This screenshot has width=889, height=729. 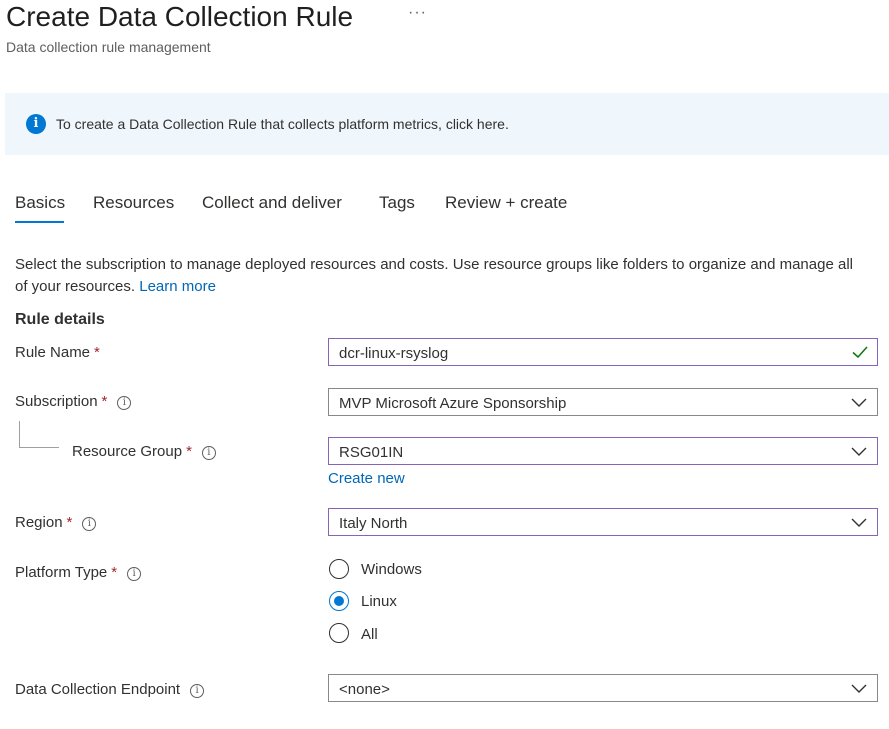 What do you see at coordinates (61, 572) in the screenshot?
I see `platform-type-label-text: Platform Type` at bounding box center [61, 572].